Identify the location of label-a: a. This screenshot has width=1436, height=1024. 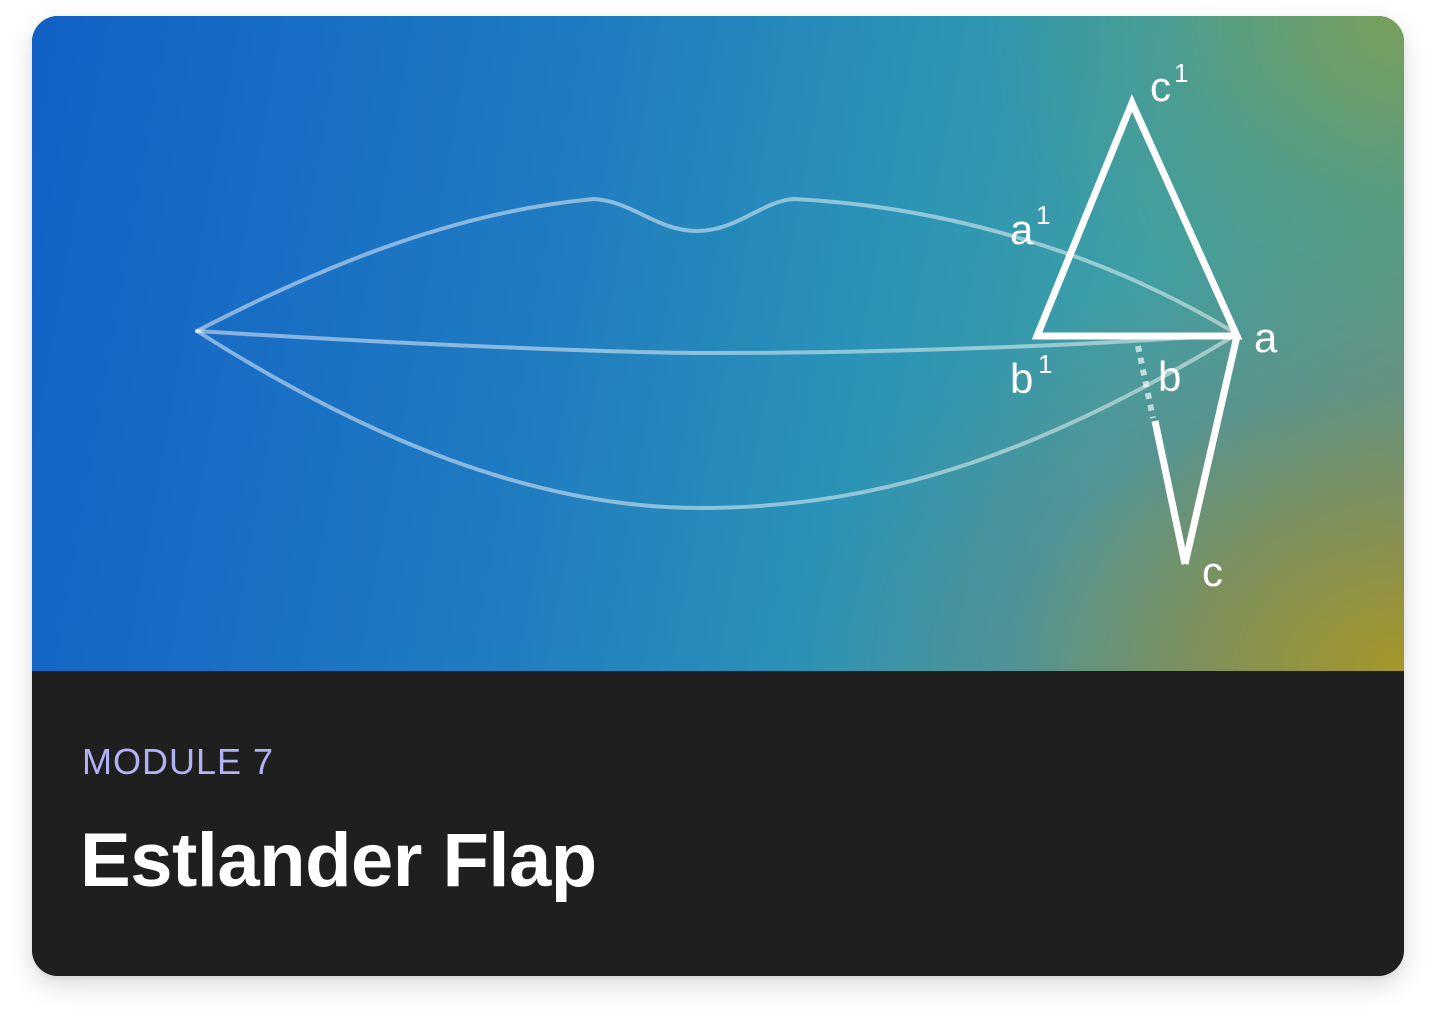
(1266, 337).